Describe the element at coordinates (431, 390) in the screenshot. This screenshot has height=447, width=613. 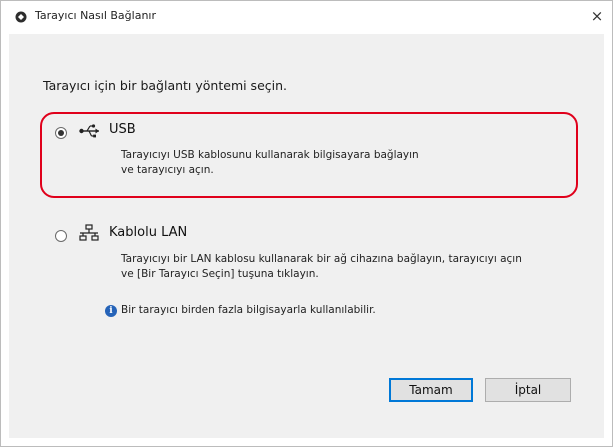
I see `ok-button: Tamam` at that location.